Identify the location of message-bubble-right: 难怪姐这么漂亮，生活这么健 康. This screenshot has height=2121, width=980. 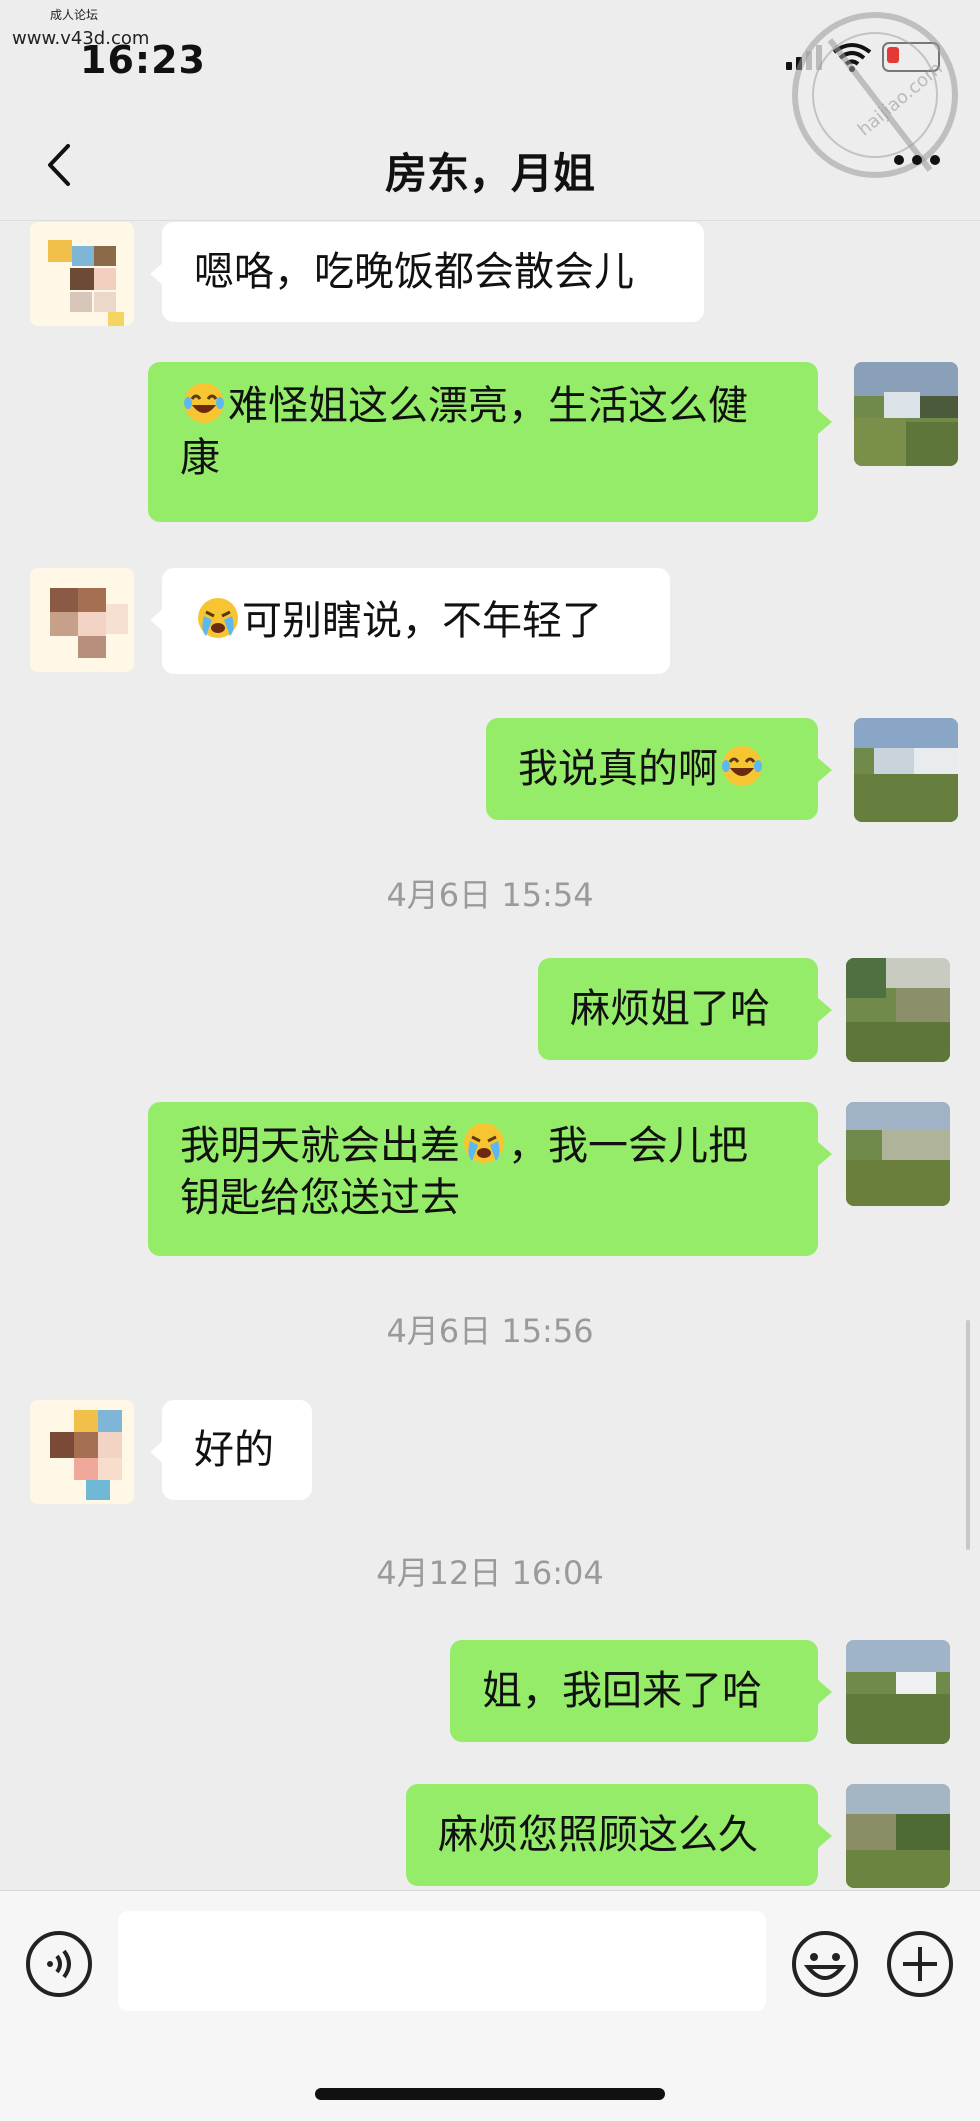
(483, 442).